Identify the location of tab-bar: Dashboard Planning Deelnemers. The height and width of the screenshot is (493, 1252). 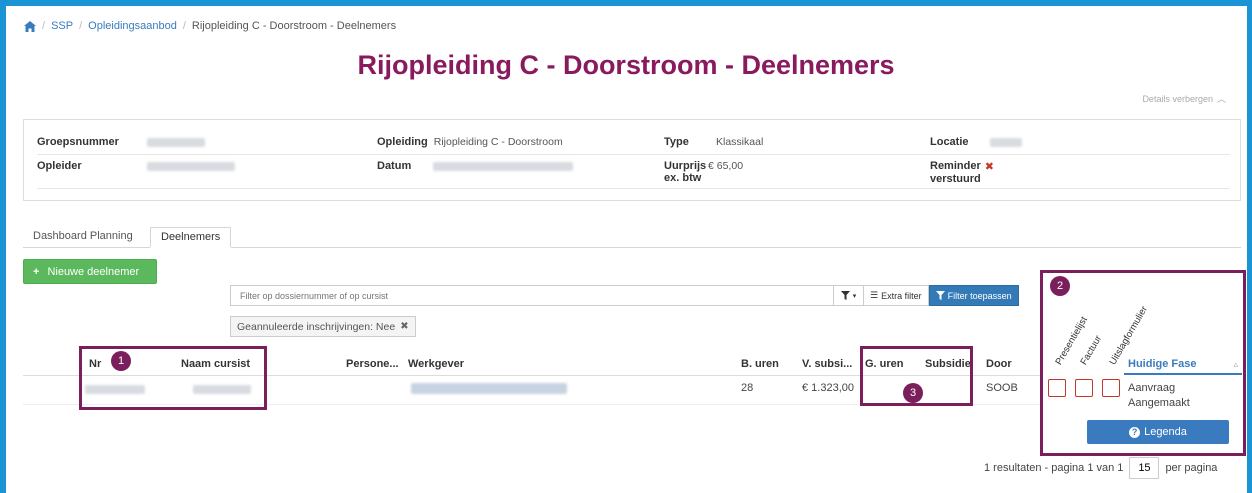
(632, 237).